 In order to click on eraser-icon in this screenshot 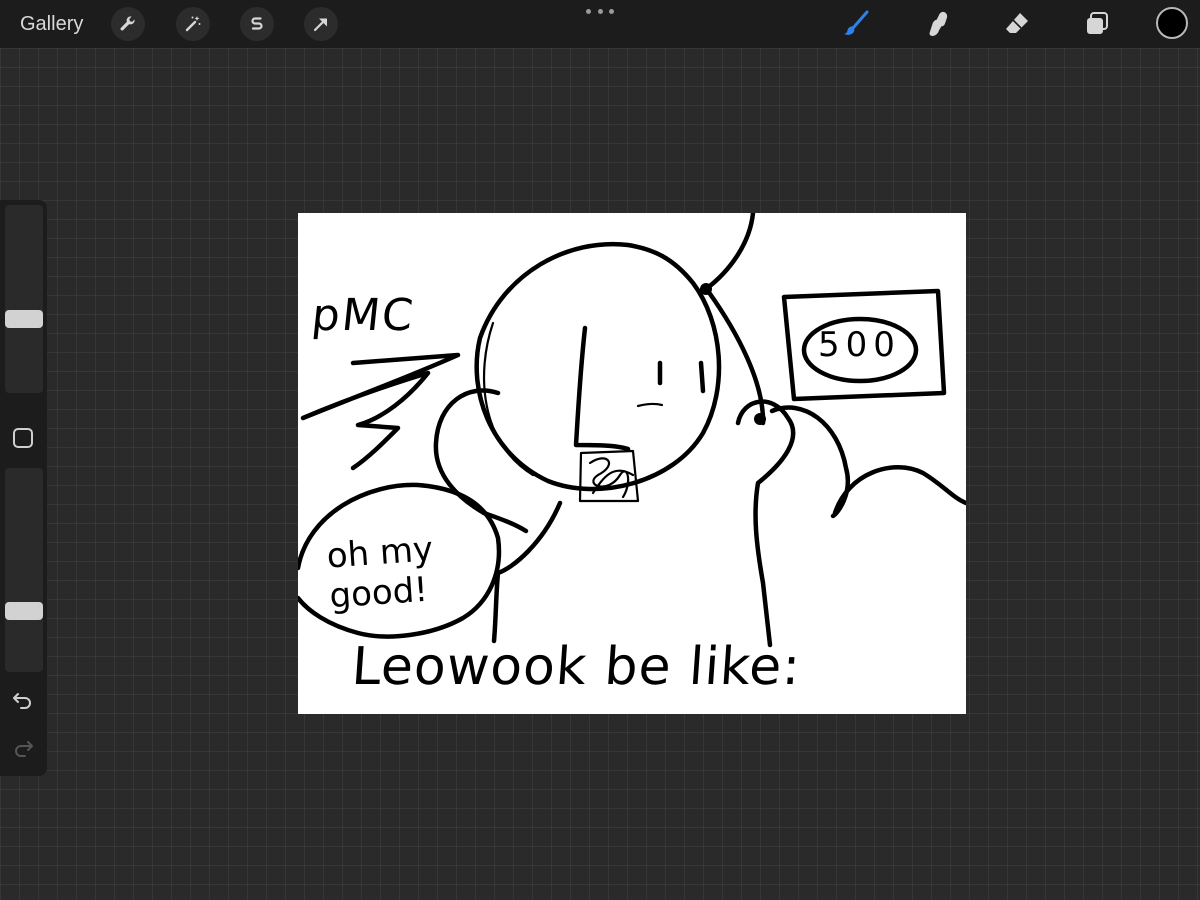, I will do `click(1017, 23)`.